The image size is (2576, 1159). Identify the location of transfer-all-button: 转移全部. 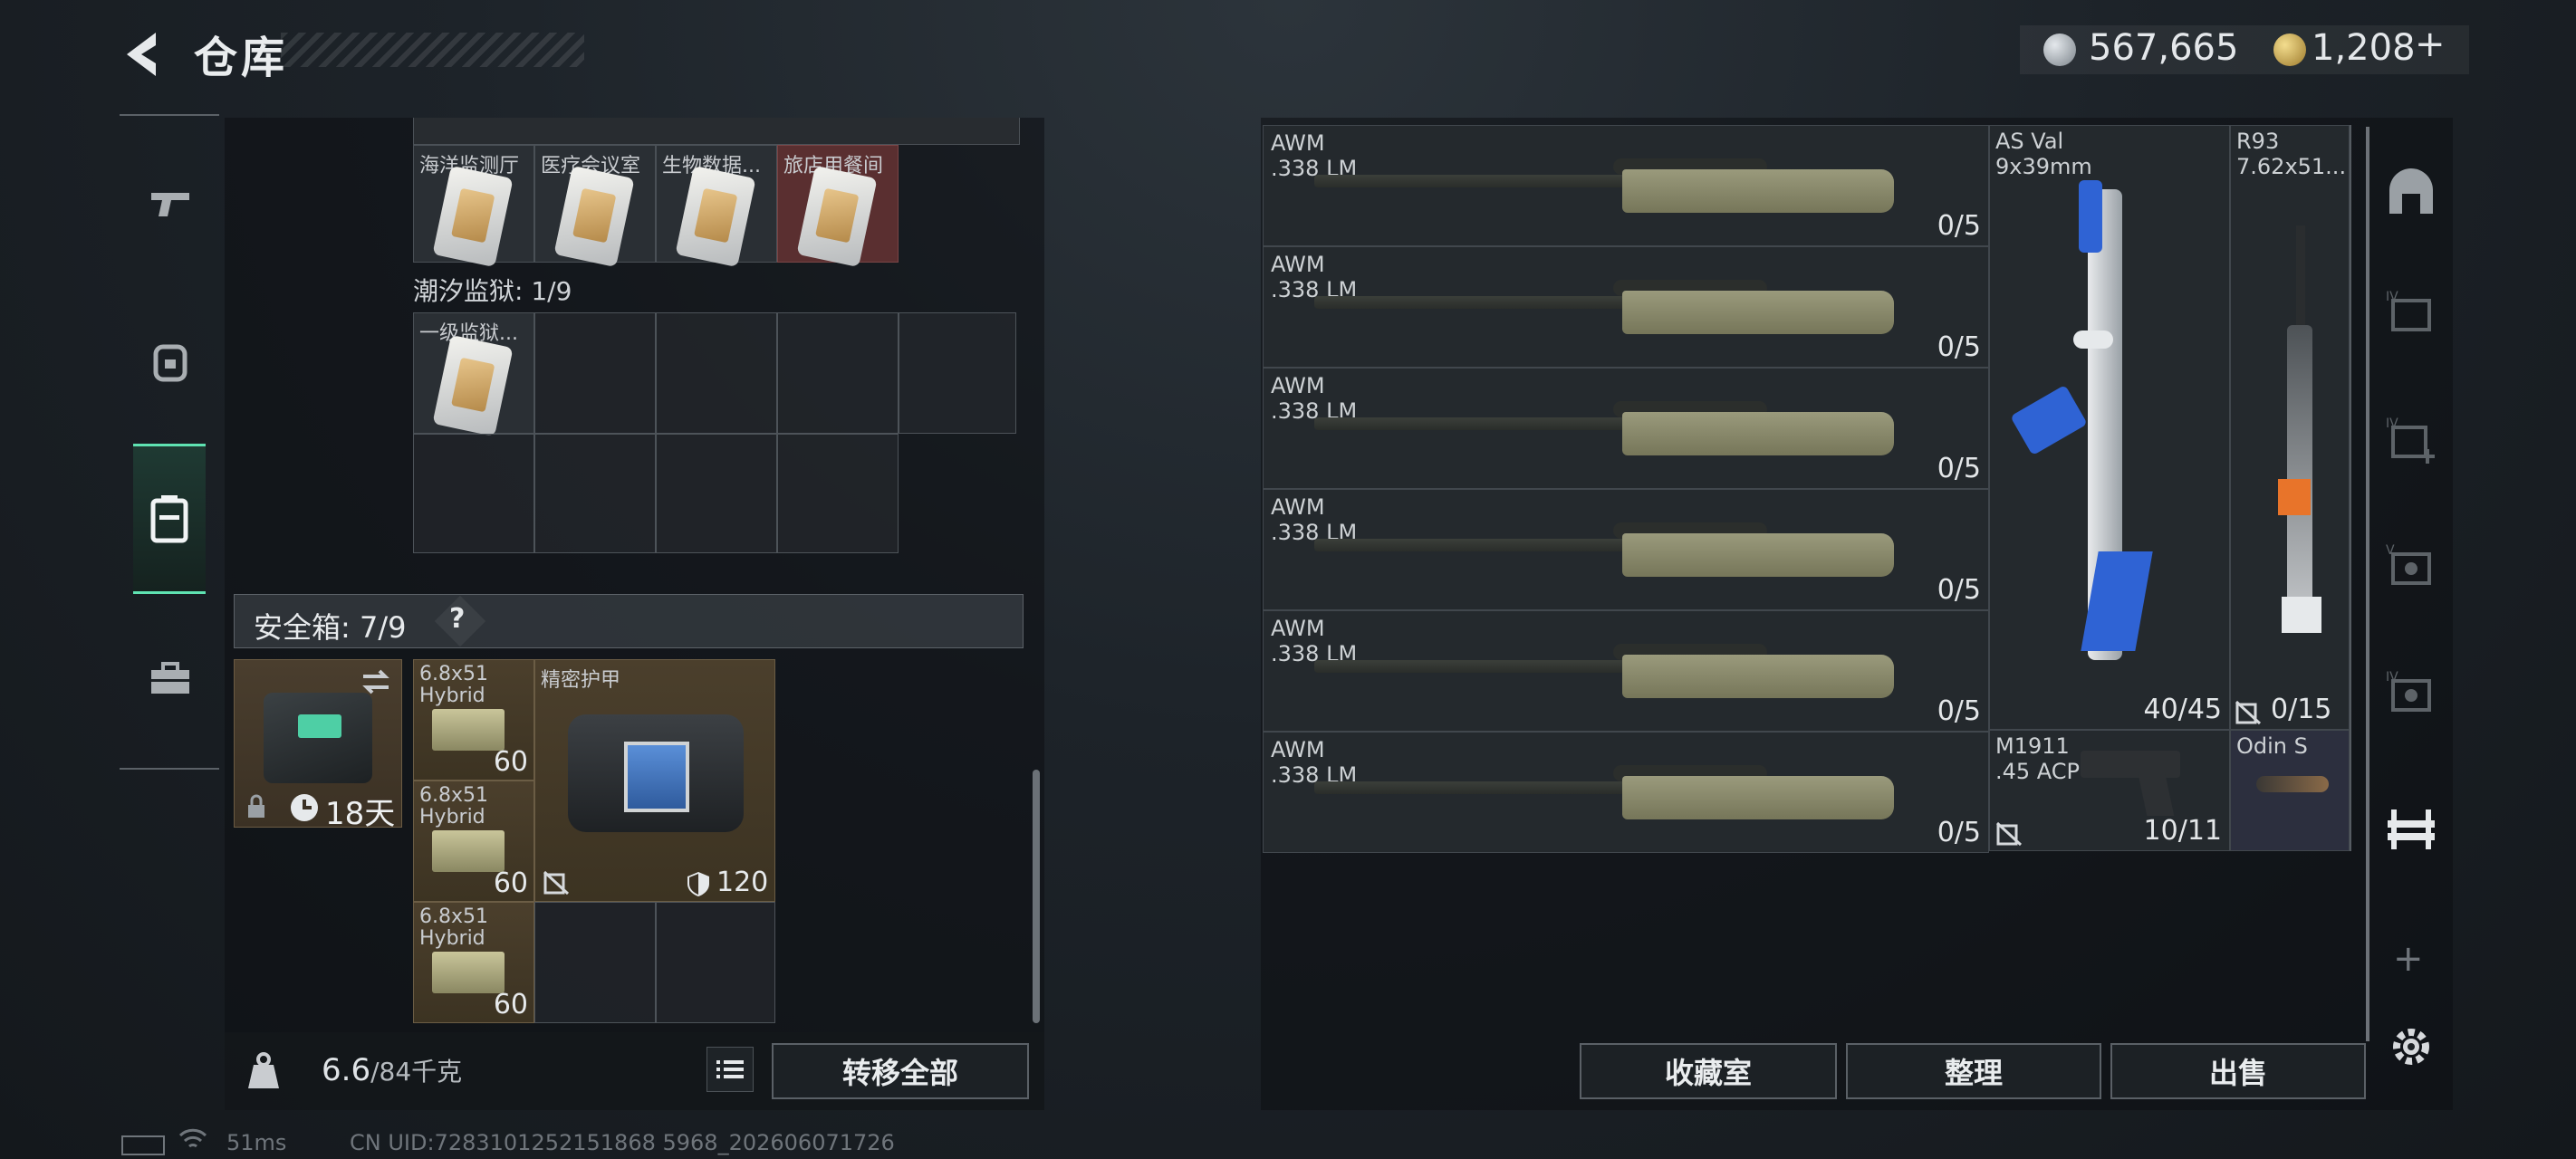
(900, 1071).